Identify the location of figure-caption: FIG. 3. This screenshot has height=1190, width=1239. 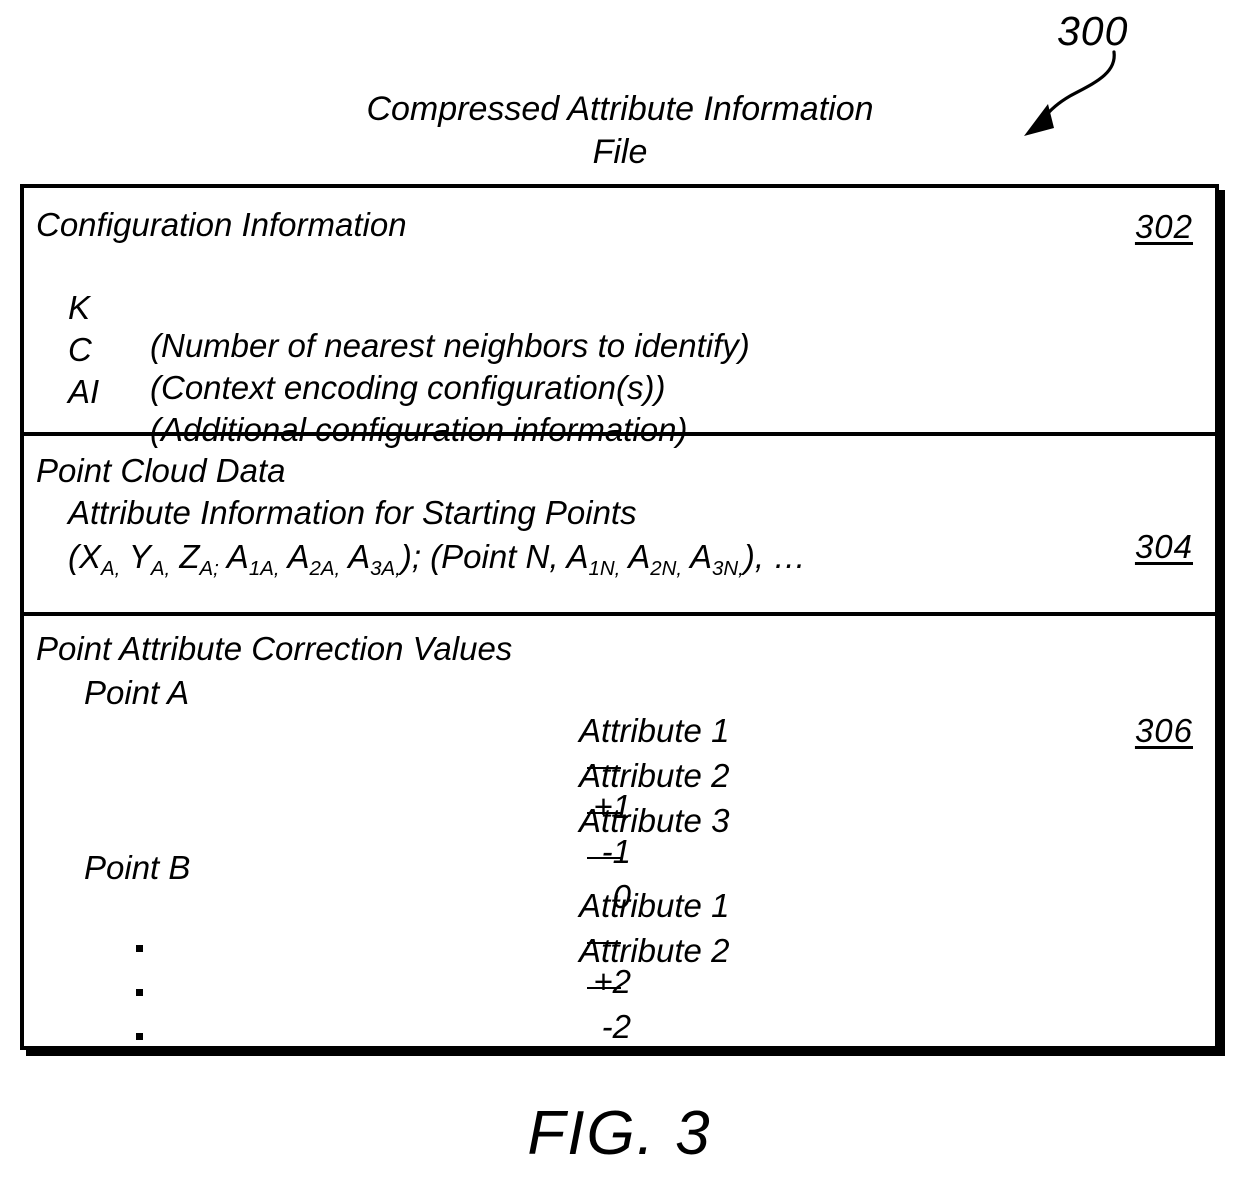
(619, 1133).